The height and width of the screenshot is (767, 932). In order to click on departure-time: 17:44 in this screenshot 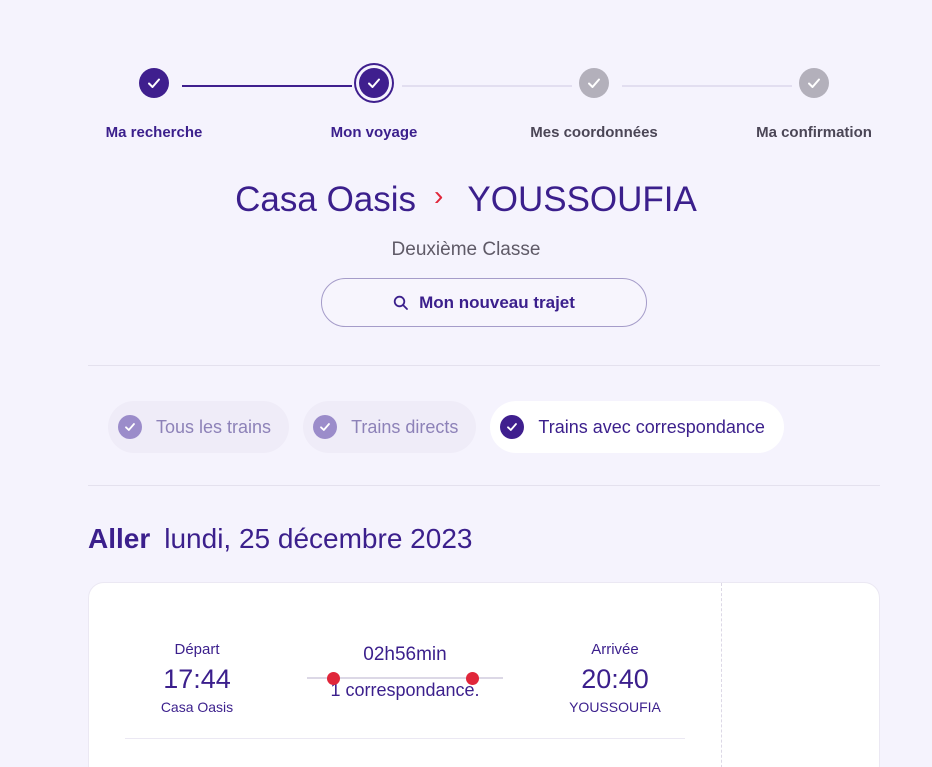, I will do `click(197, 679)`.